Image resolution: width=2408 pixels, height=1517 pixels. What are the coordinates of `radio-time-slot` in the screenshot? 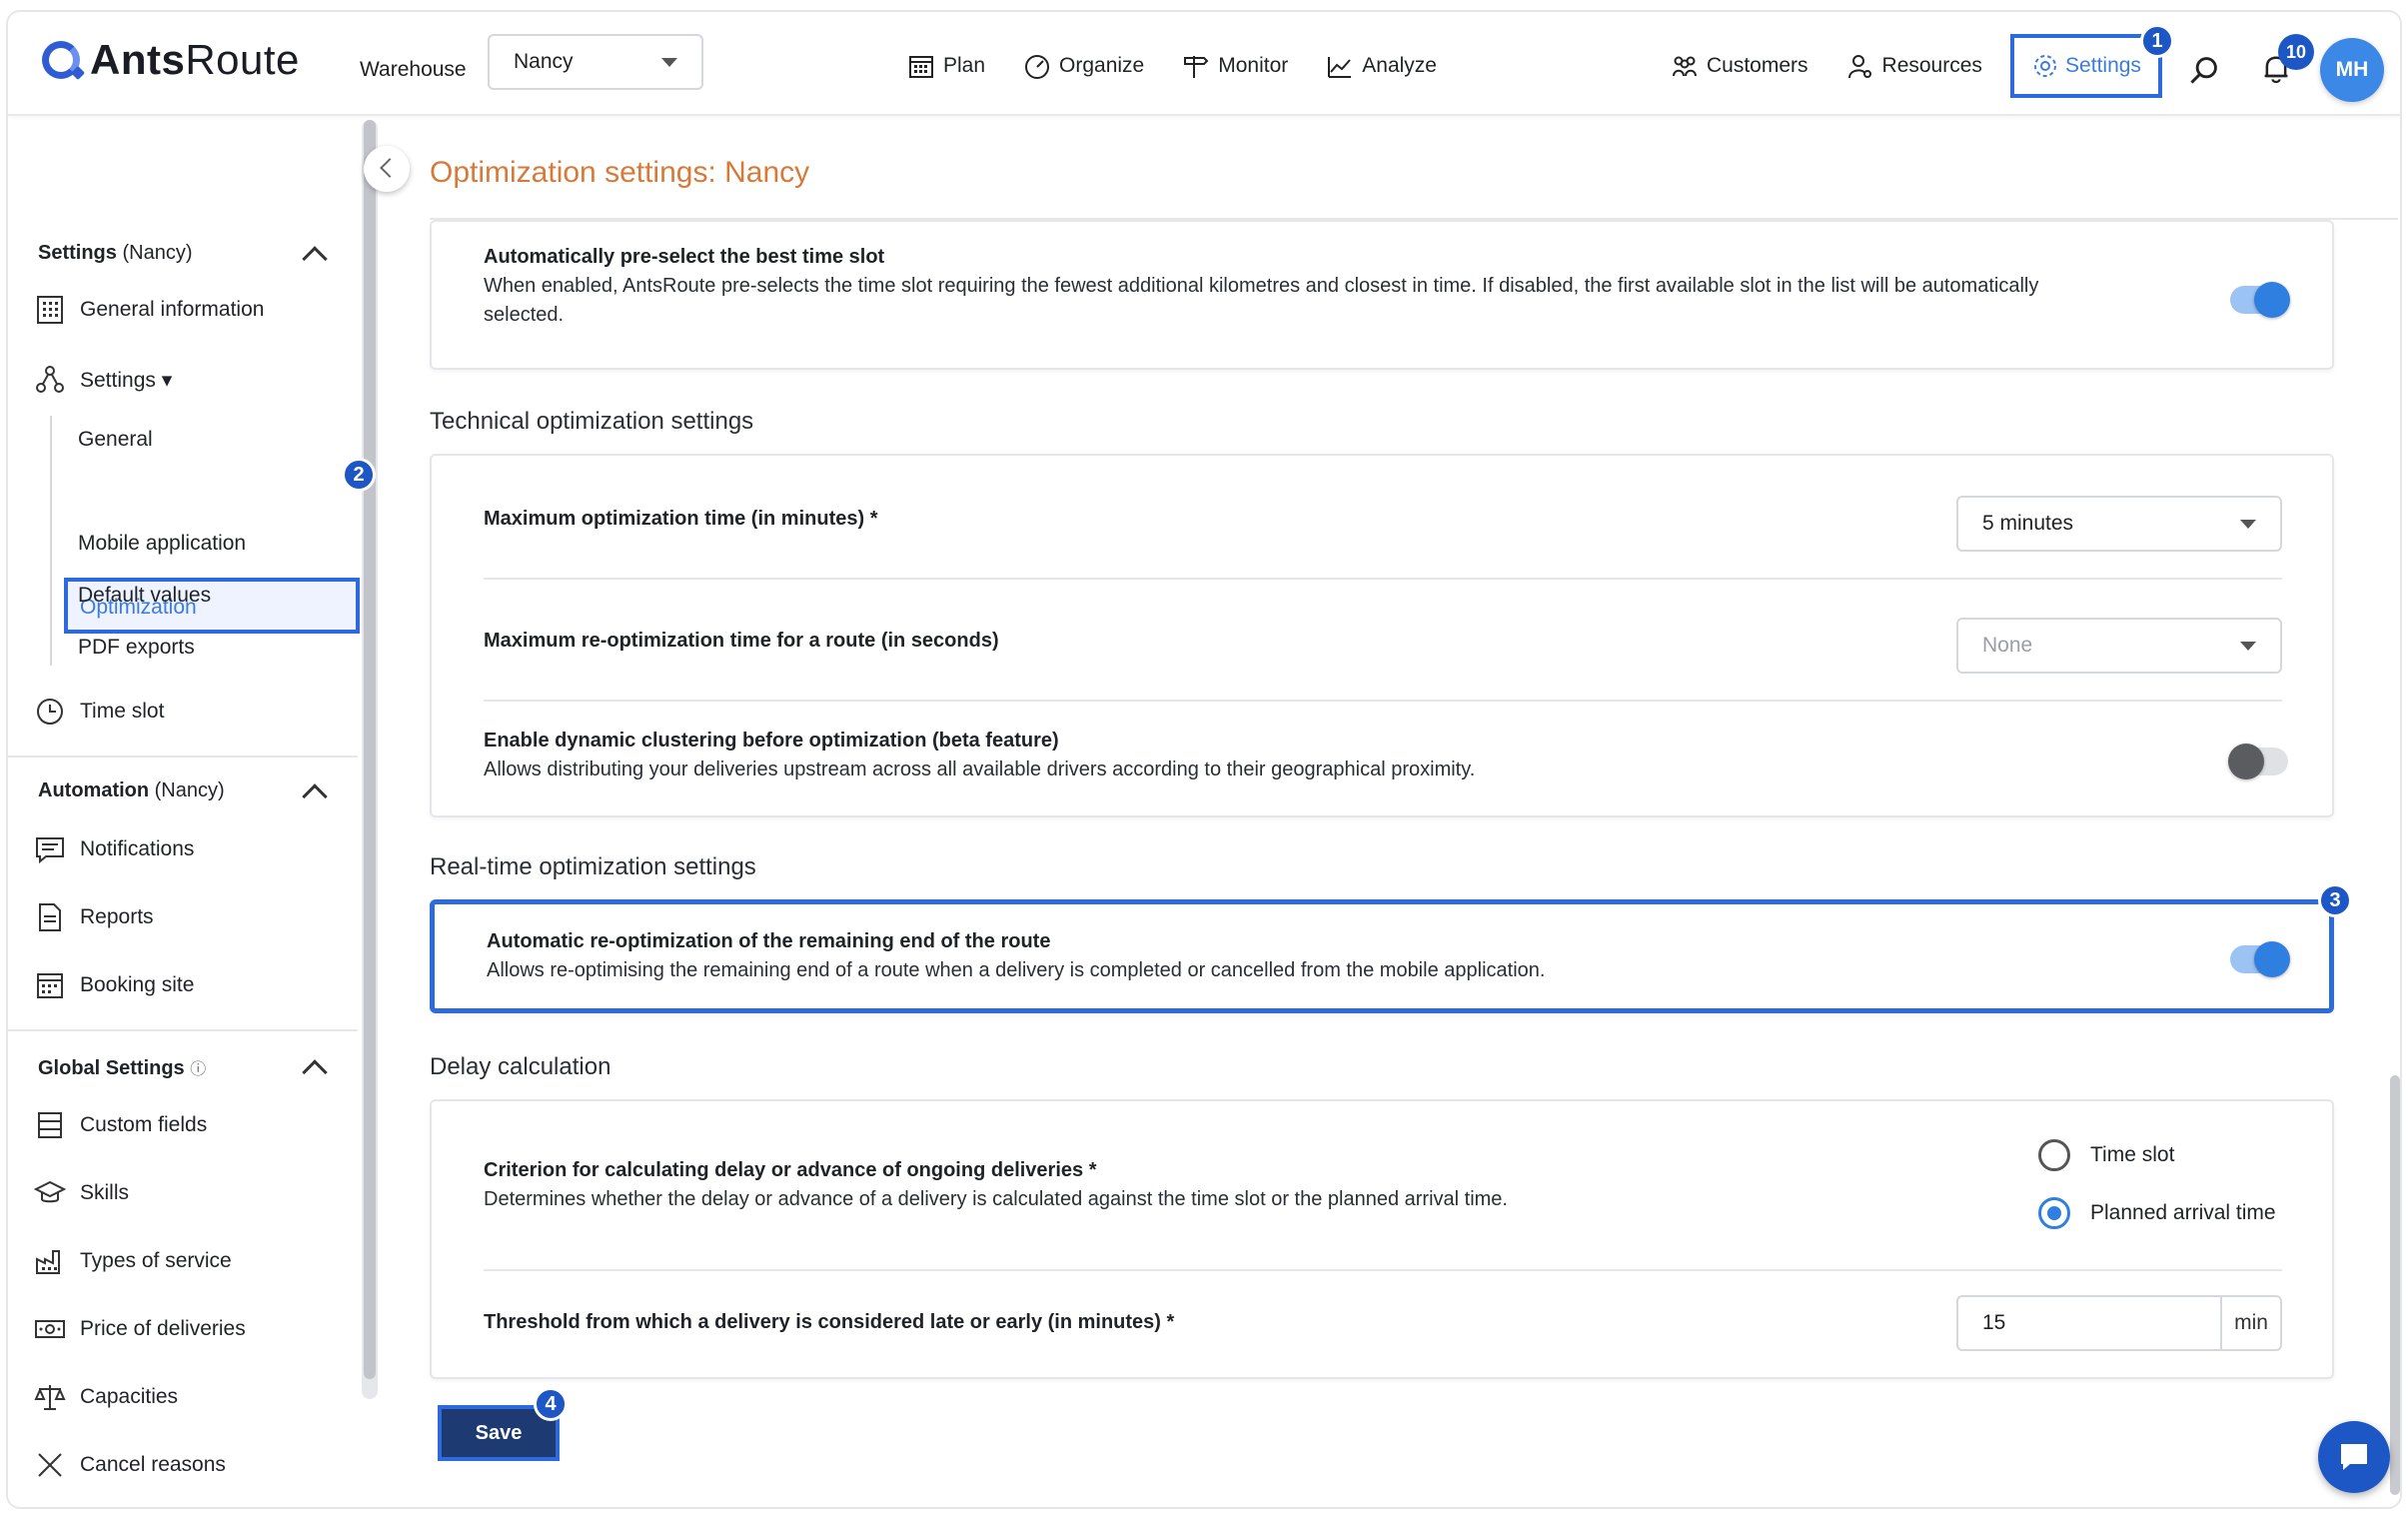 It's located at (2054, 1155).